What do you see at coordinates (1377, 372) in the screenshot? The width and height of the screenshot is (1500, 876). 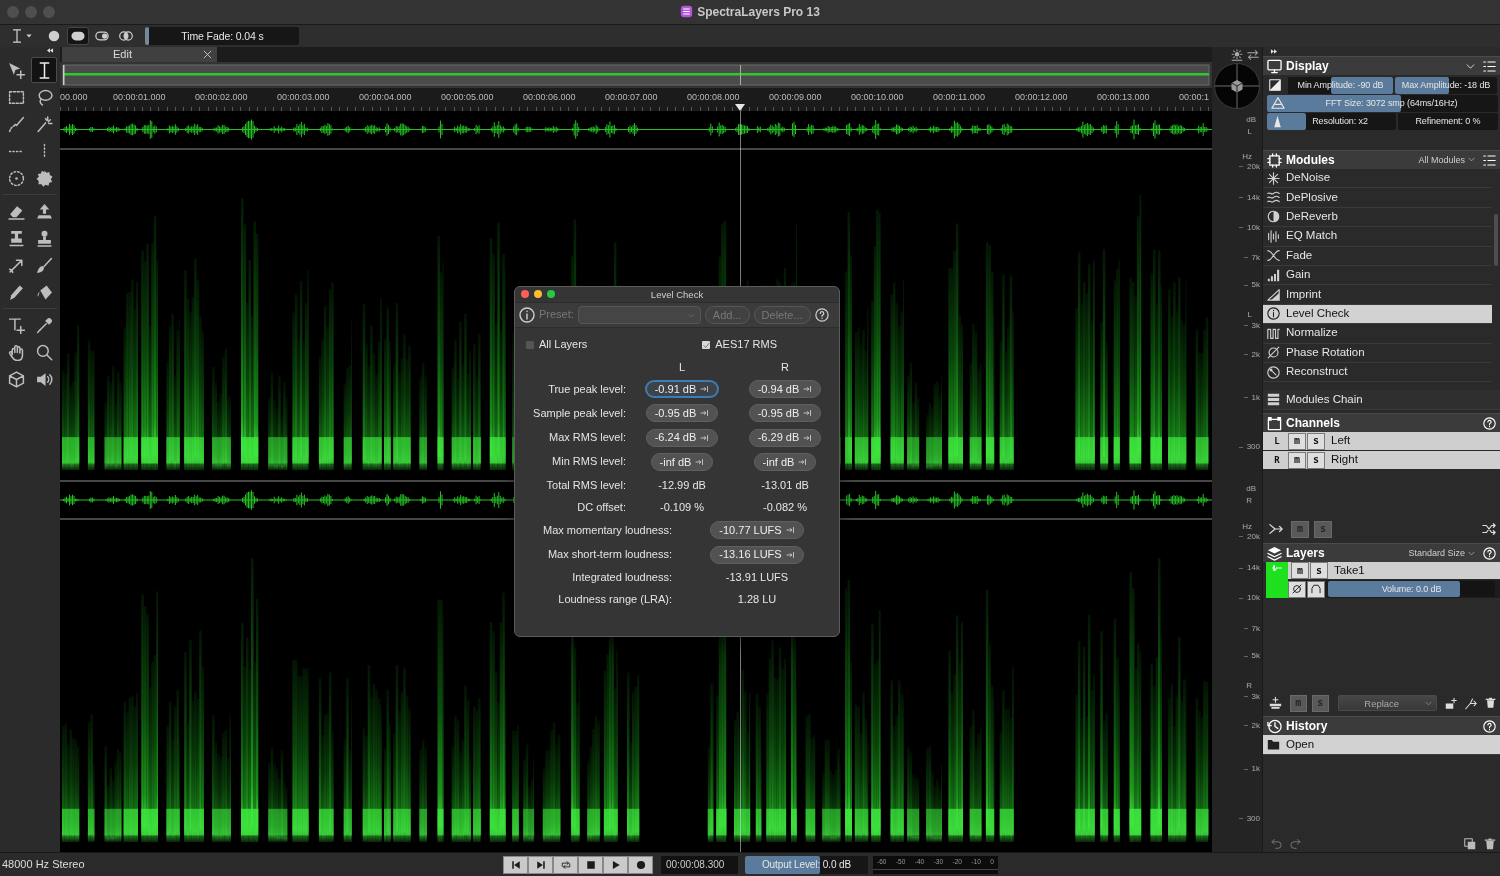 I see `module-item: Reconstruct` at bounding box center [1377, 372].